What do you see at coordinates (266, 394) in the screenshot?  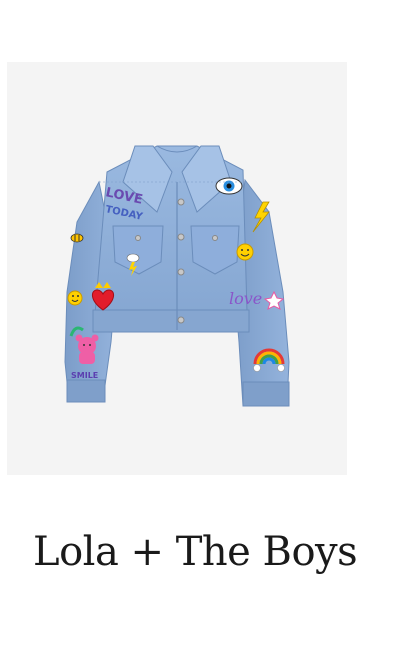 I see `right-cuff` at bounding box center [266, 394].